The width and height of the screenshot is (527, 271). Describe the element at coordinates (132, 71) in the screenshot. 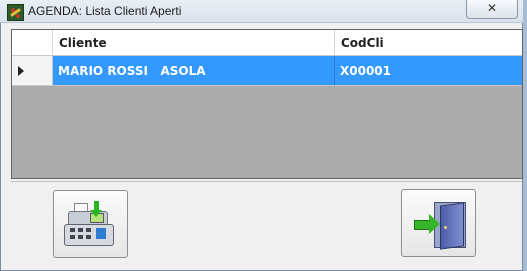

I see `cell-cliente-text: MARIO ROSSI ASOLA` at that location.